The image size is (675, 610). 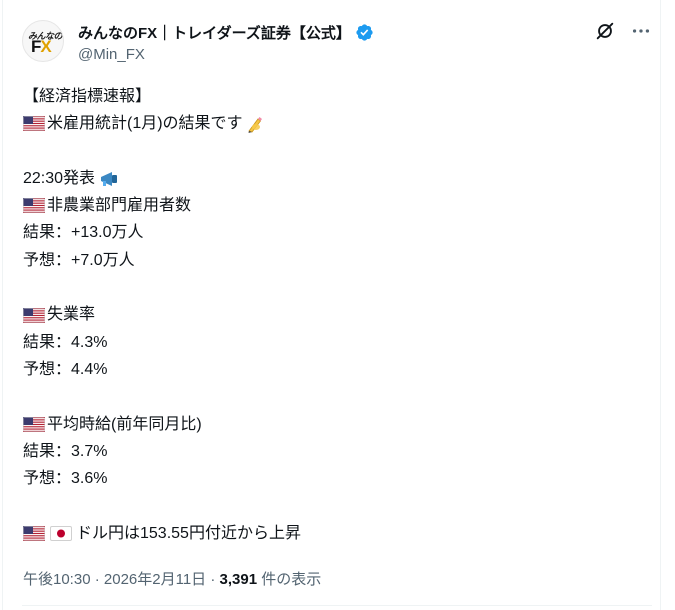 I want to click on post-meta: 午後10:30 · 2026年2月11日 · 3,391 件の表示, so click(x=172, y=578).